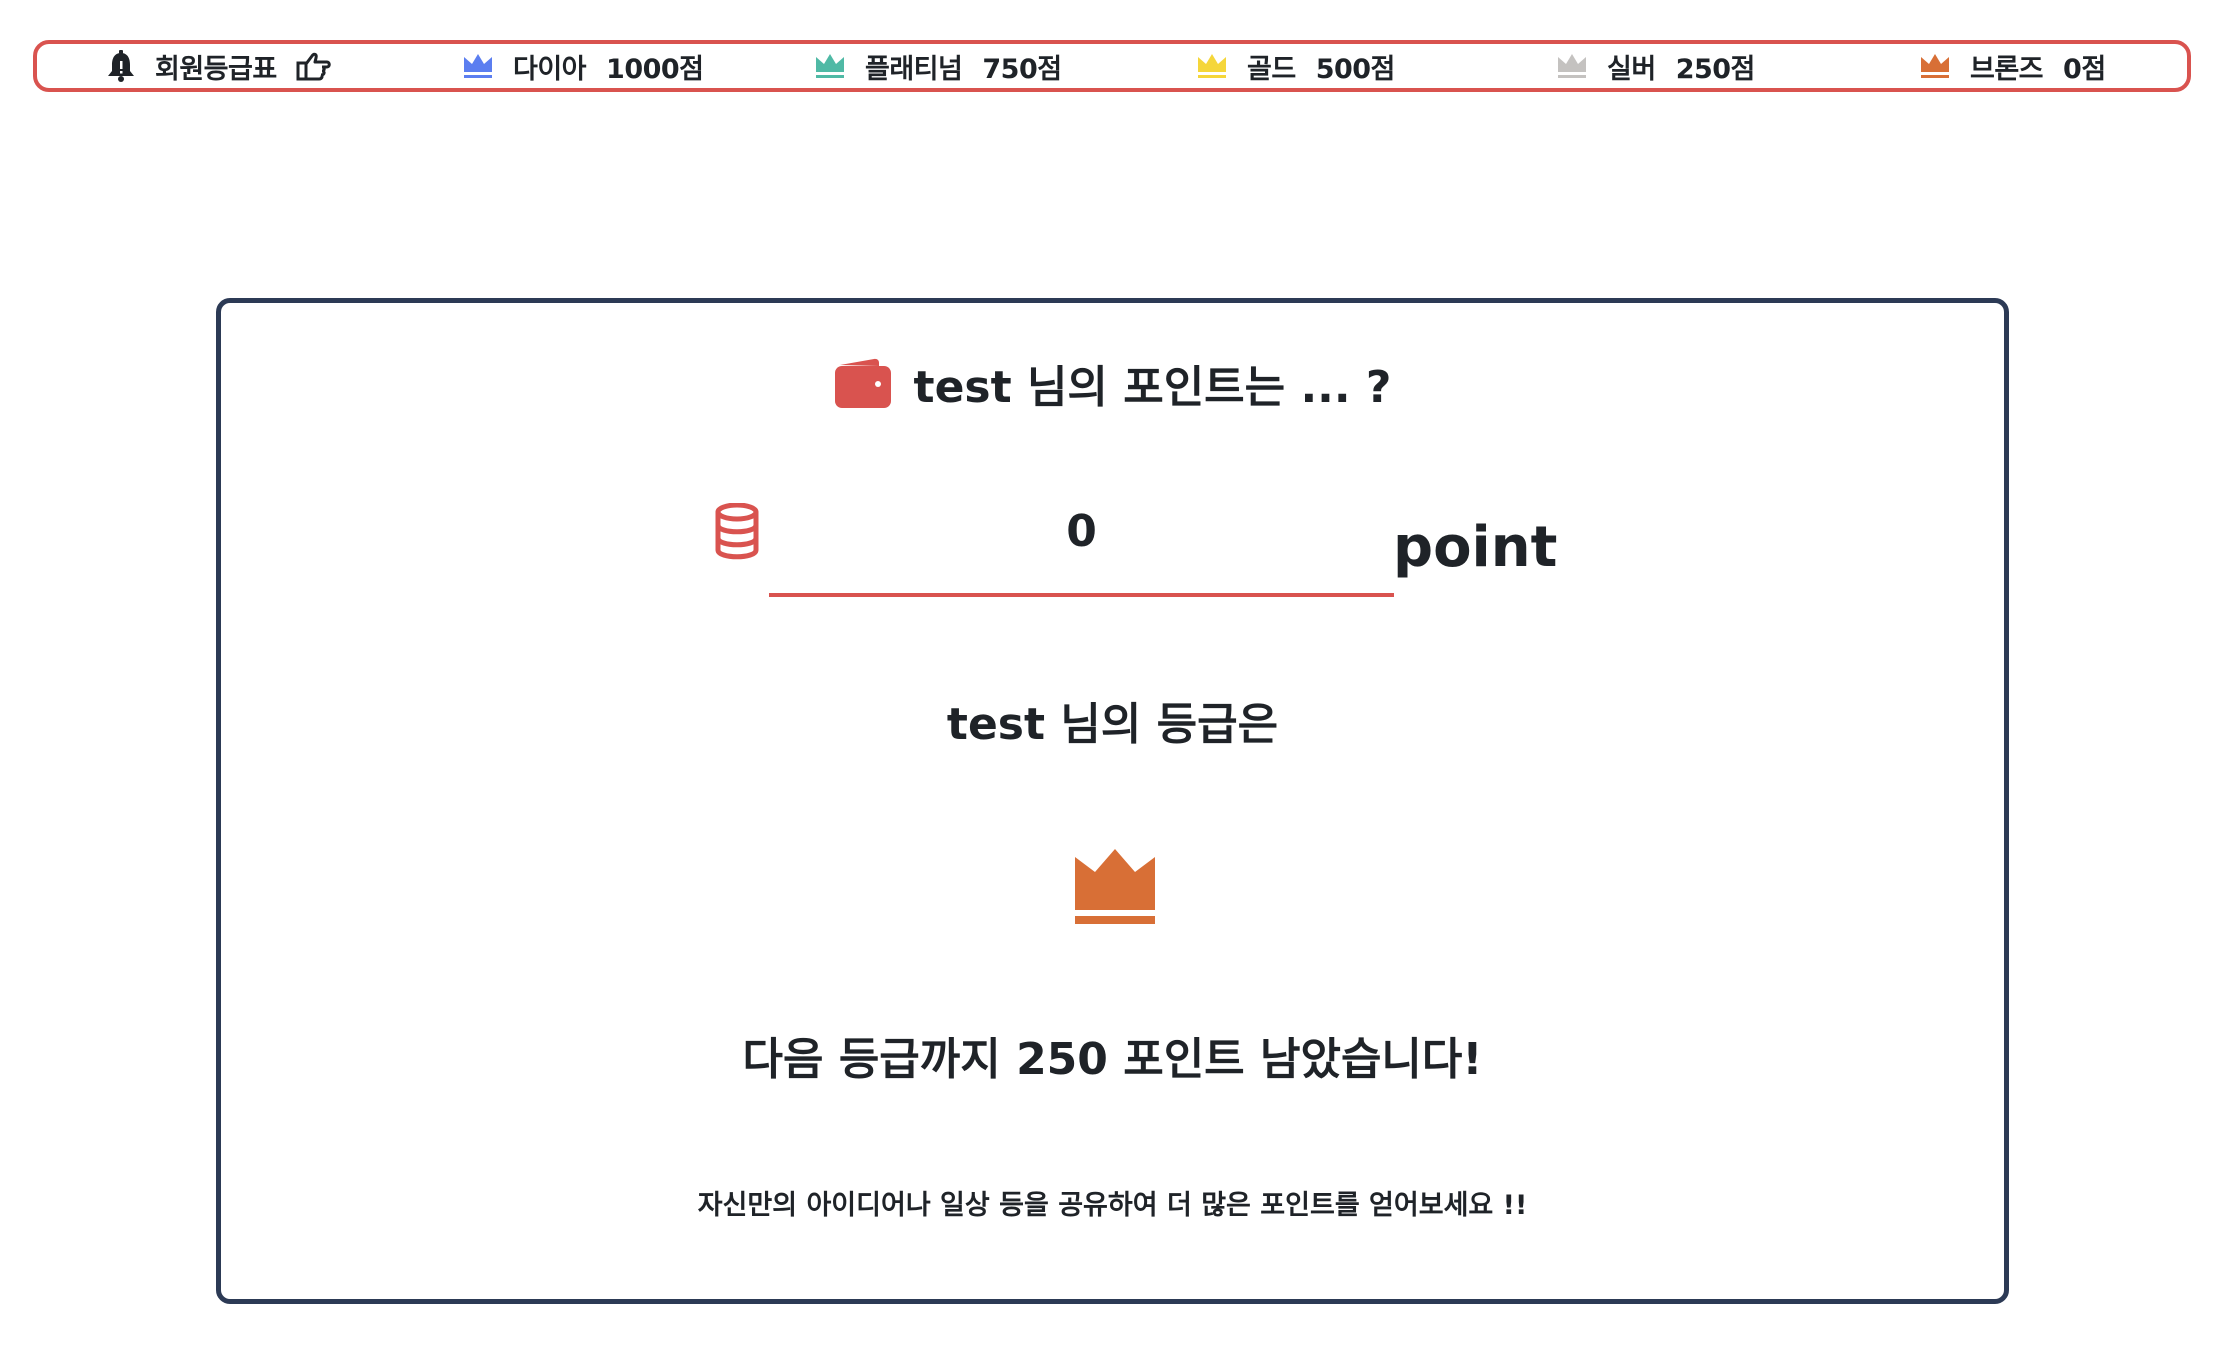  I want to click on grade-points: 1000점, so click(655, 69).